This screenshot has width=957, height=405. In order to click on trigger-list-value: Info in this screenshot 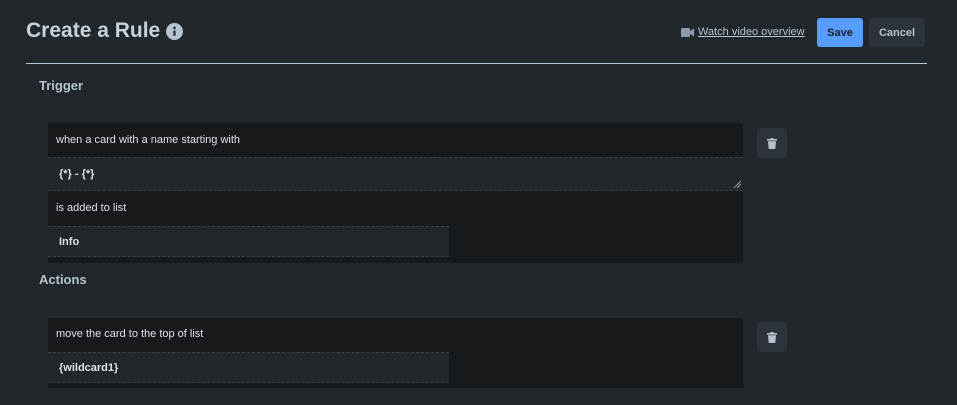, I will do `click(69, 242)`.